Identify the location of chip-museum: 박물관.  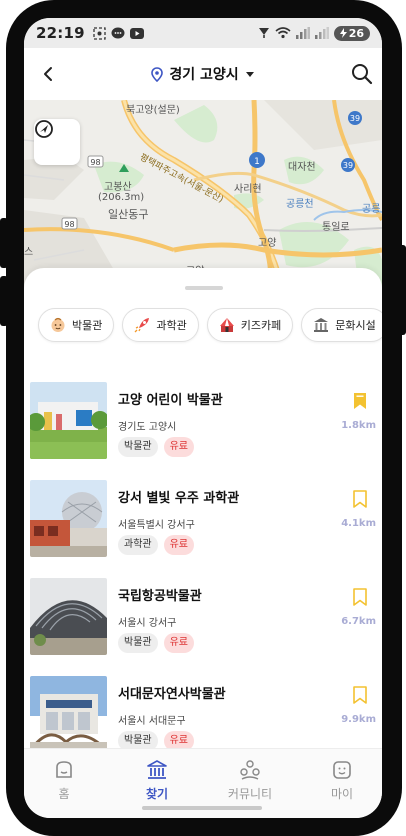
(76, 325).